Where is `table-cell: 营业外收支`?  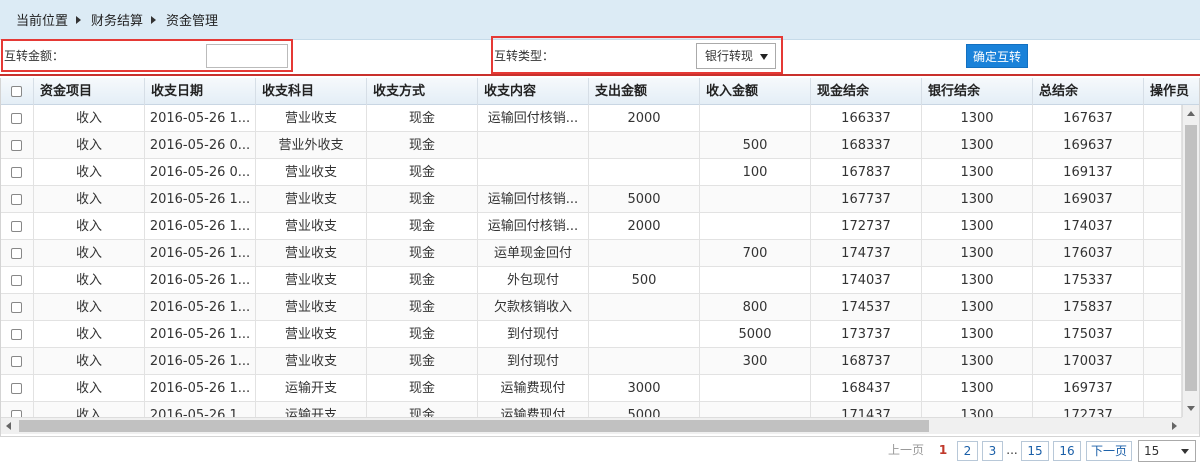
table-cell: 营业外收支 is located at coordinates (311, 145).